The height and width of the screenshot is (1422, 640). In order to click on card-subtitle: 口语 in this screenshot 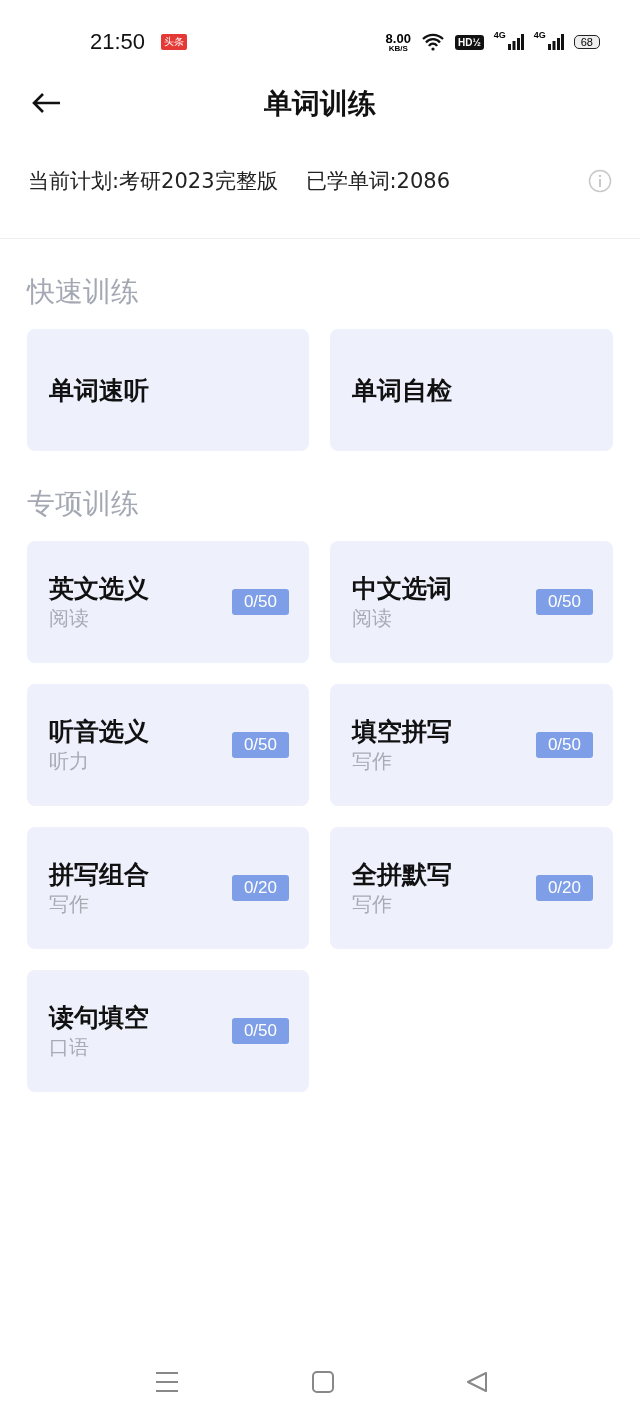, I will do `click(69, 1047)`.